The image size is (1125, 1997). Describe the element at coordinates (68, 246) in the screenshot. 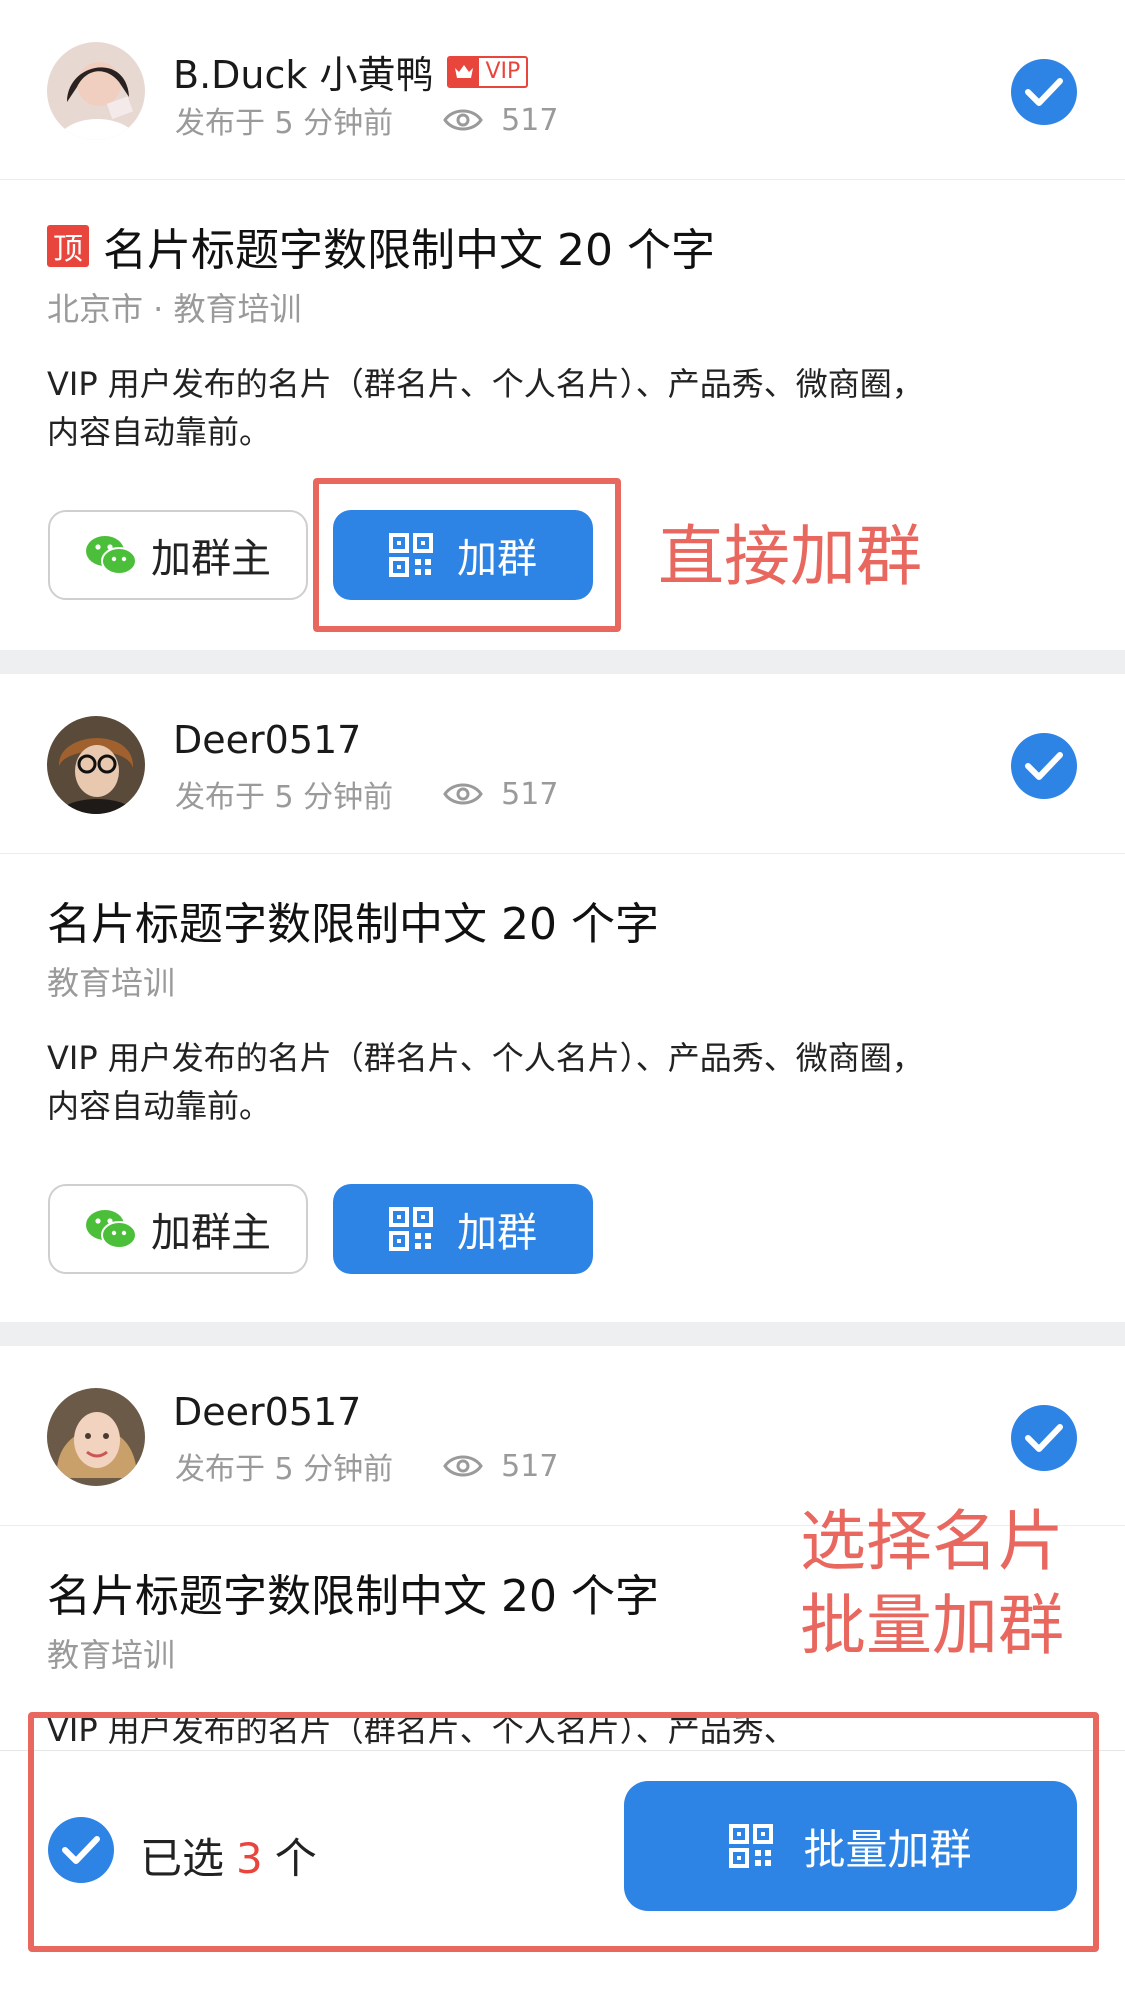

I see `pinned-tag: 顶` at that location.